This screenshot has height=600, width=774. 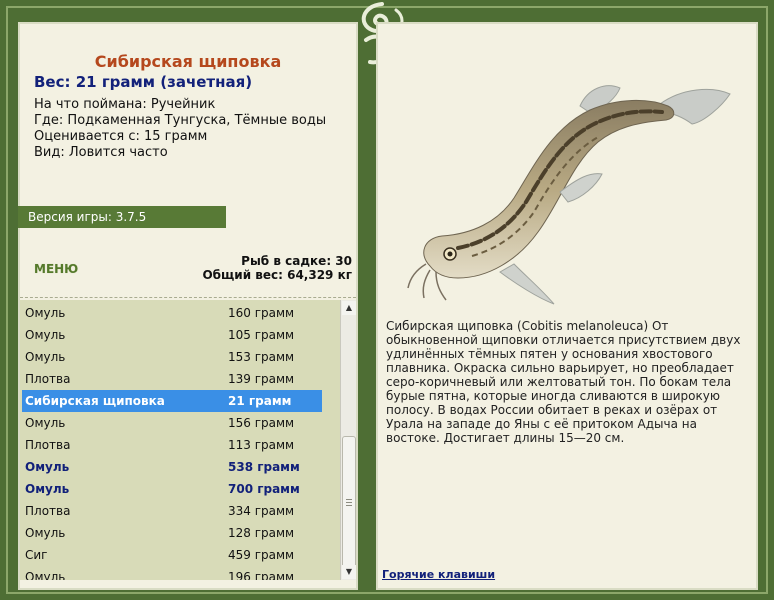 What do you see at coordinates (261, 423) in the screenshot?
I see `catch-fish-weight: 156 грамм` at bounding box center [261, 423].